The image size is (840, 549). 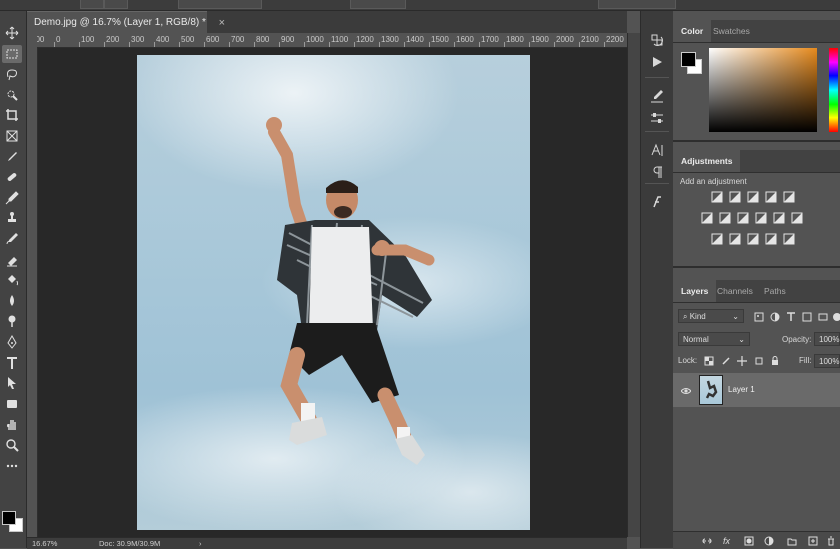 I want to click on vertical-scrollbar, so click(x=633, y=285).